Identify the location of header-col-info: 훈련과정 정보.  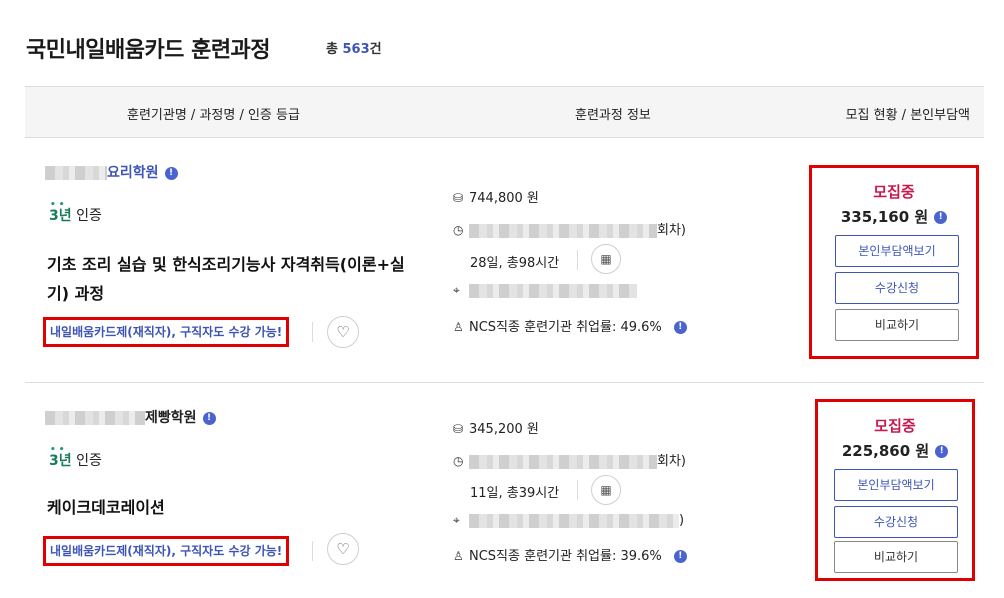
(613, 115).